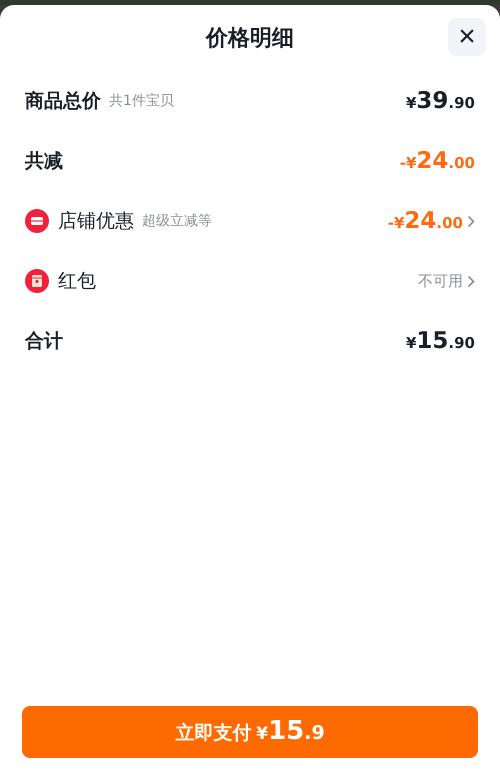  I want to click on envelope-icon, so click(37, 281).